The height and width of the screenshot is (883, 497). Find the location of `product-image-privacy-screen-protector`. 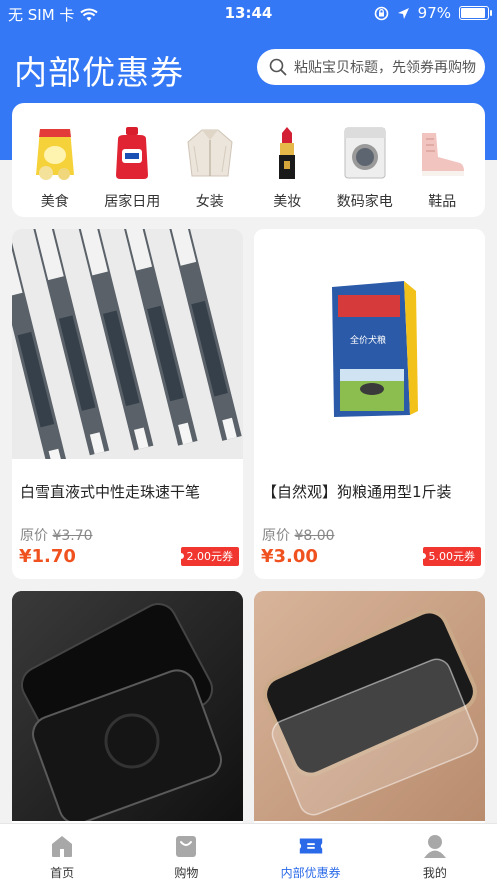

product-image-privacy-screen-protector is located at coordinates (127, 706).